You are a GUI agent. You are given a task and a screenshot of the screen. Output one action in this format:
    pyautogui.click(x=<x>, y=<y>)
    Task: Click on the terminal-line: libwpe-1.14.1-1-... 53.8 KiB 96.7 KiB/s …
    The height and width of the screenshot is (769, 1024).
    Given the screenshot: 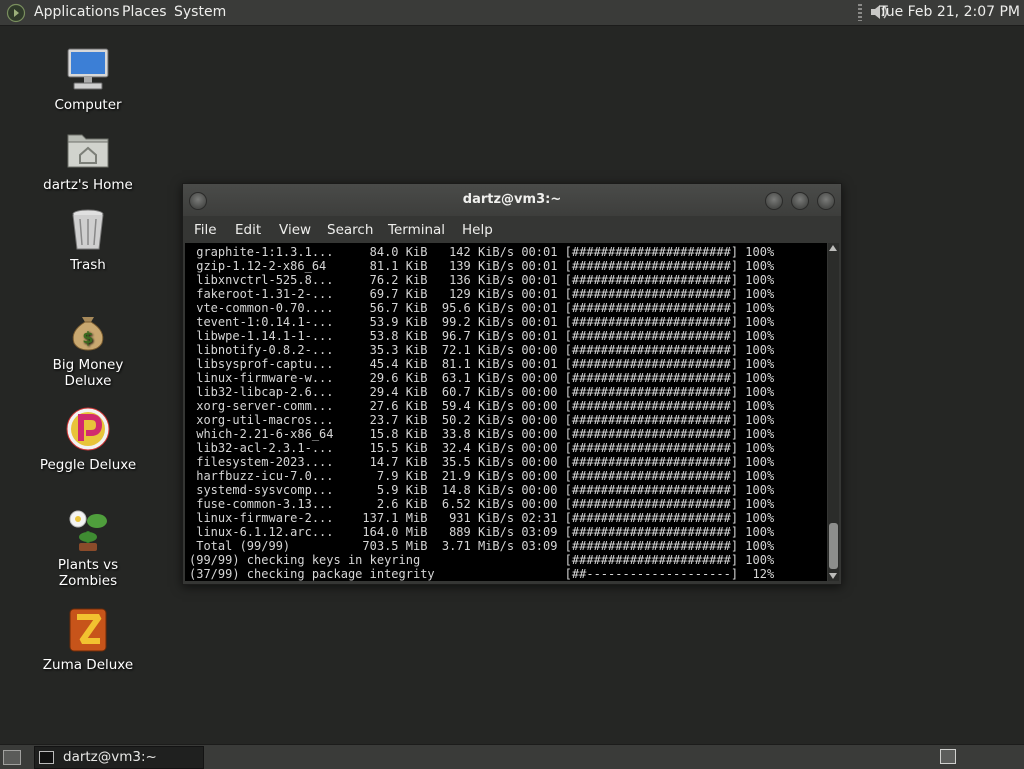 What is the action you would take?
    pyautogui.click(x=482, y=336)
    